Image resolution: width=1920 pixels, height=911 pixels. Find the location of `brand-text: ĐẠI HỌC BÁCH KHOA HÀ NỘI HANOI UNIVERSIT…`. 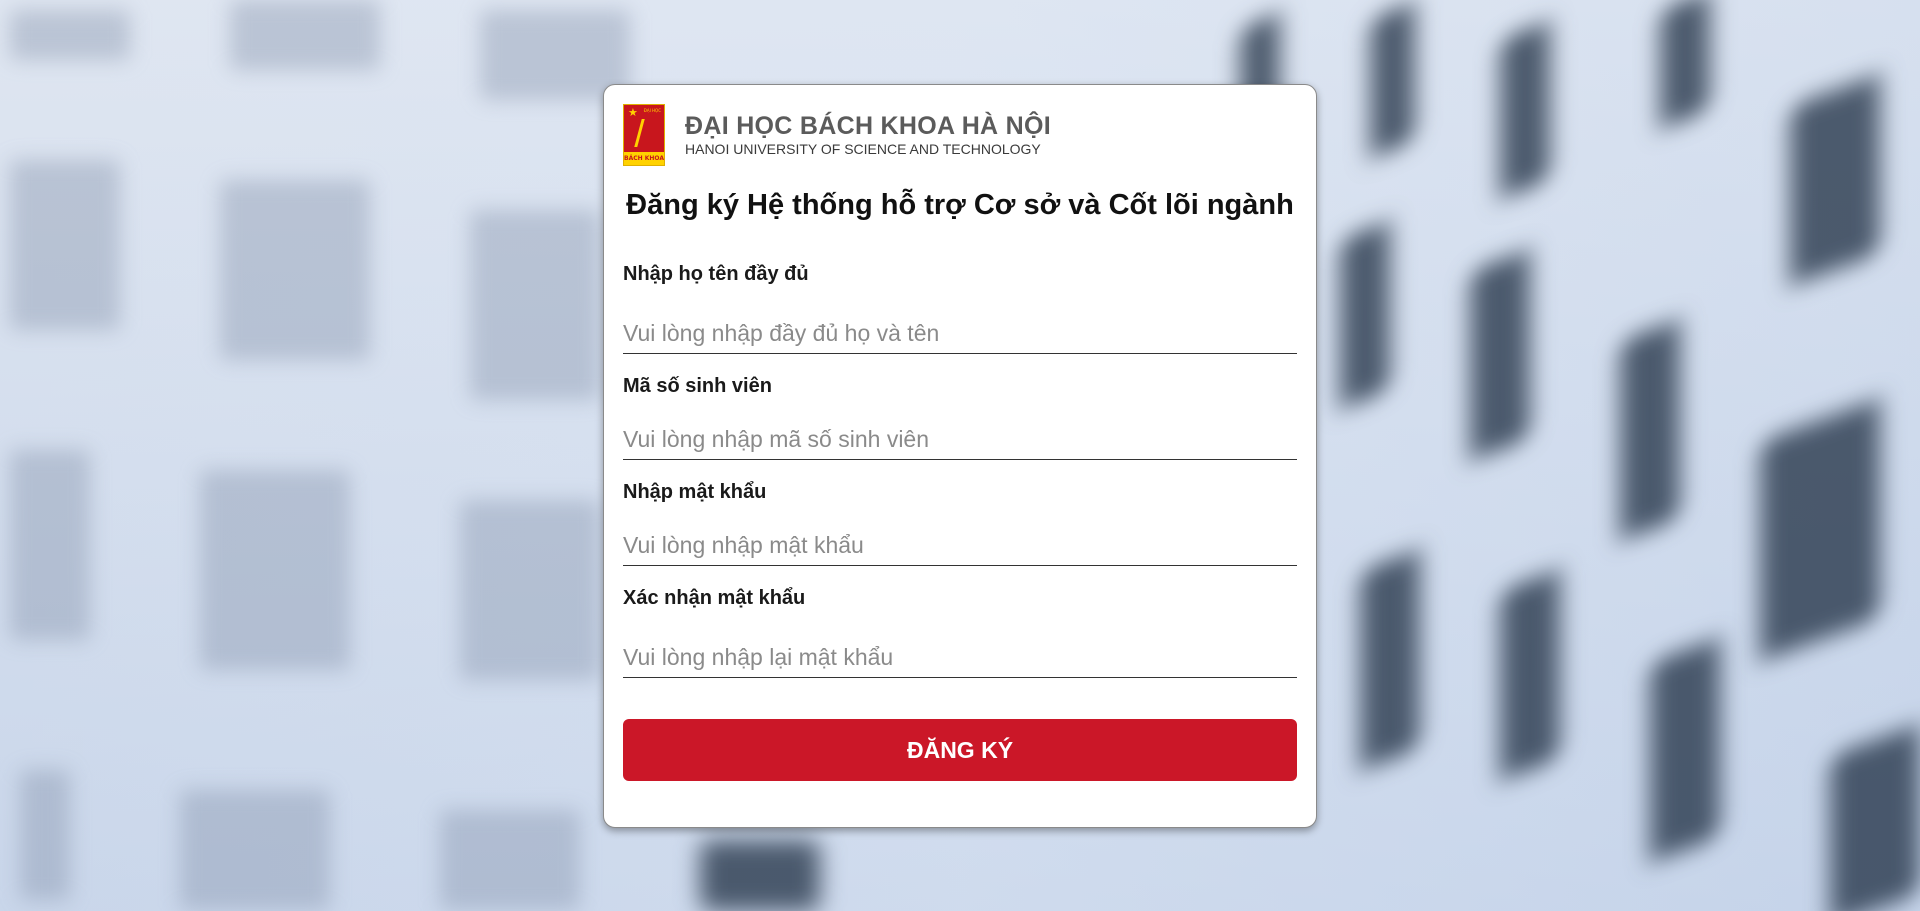

brand-text: ĐẠI HỌC BÁCH KHOA HÀ NỘI HANOI UNIVERSIT… is located at coordinates (868, 135).